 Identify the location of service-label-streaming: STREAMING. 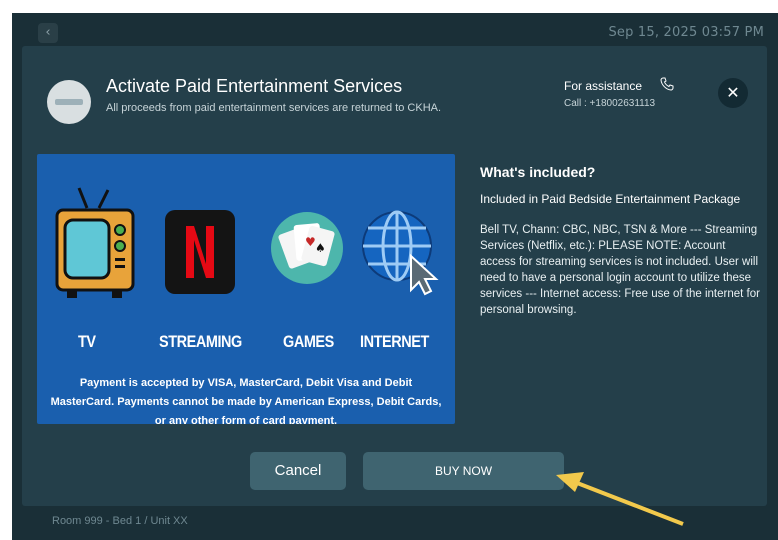
(200, 341).